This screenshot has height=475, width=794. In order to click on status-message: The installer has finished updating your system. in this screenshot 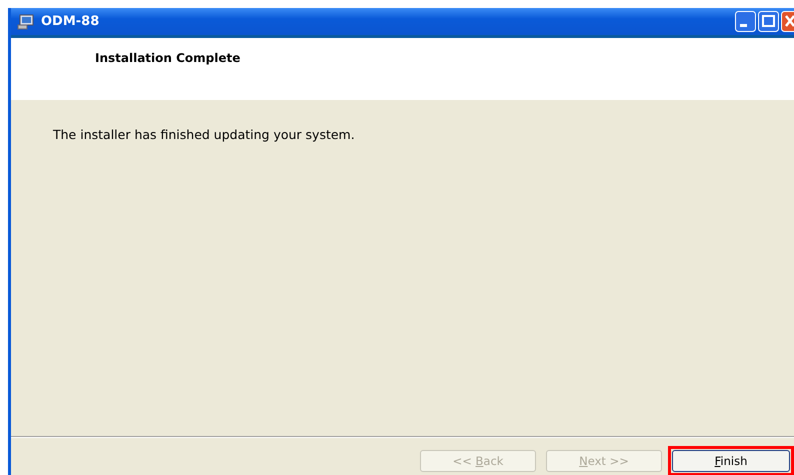, I will do `click(204, 134)`.